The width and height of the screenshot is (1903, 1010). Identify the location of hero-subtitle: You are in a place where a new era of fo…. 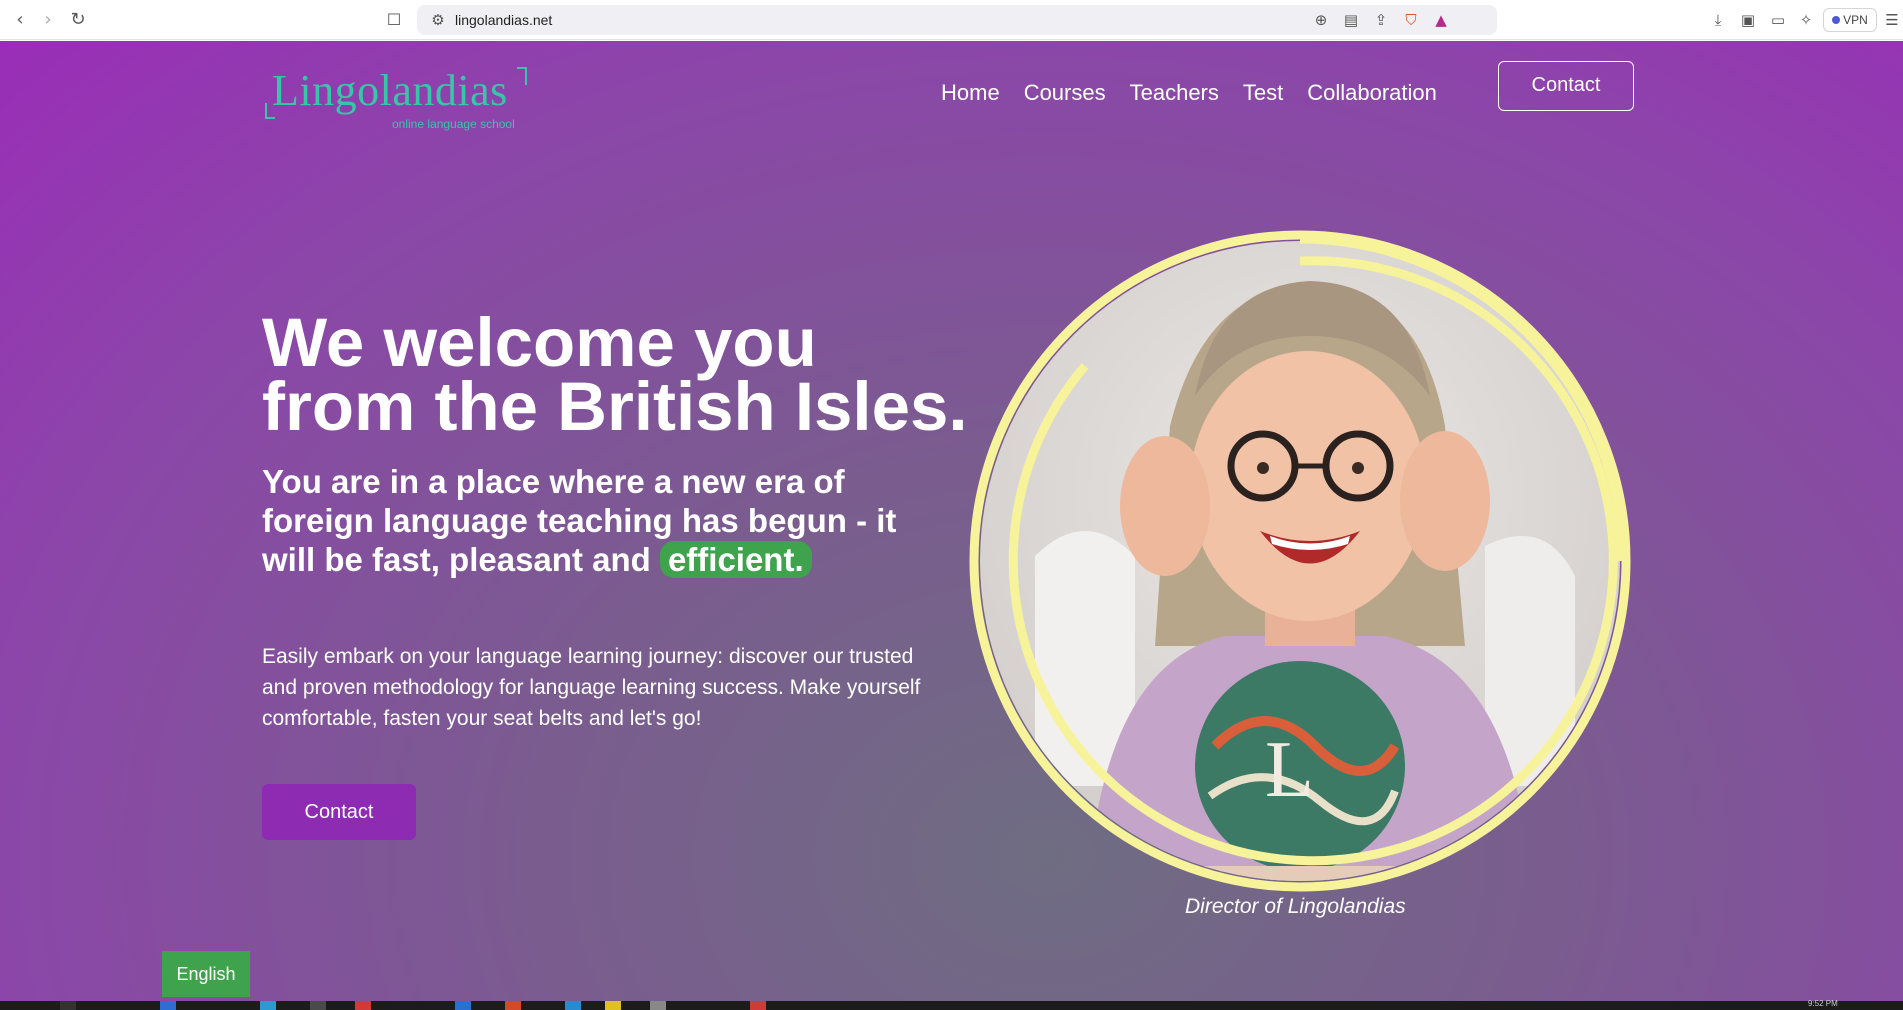
(602, 520).